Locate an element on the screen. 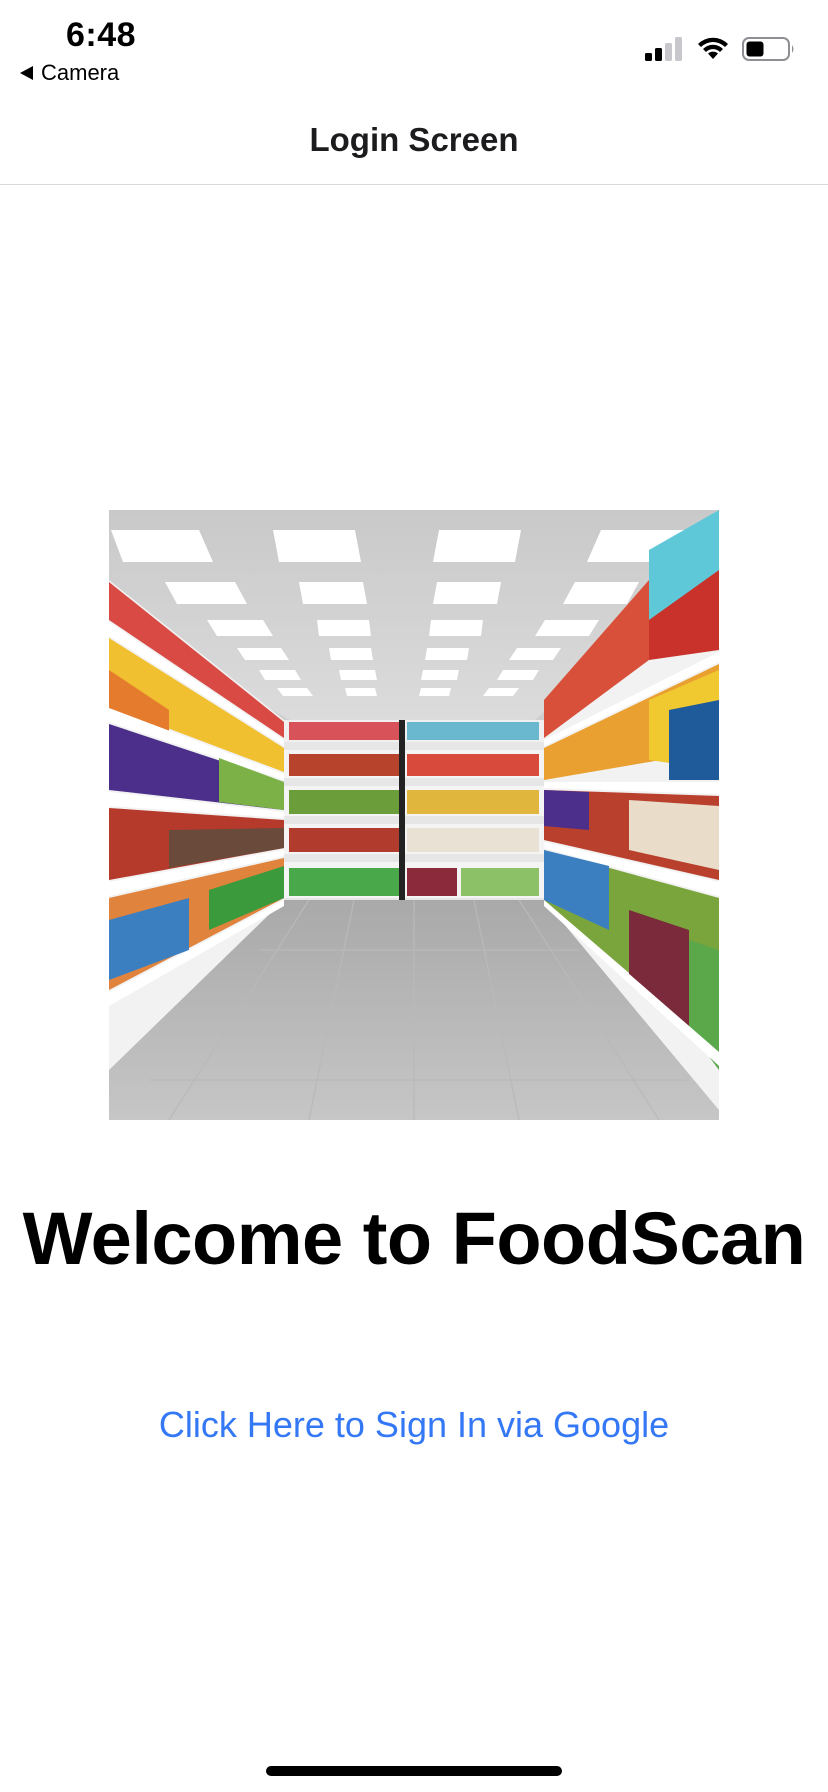  nav-title: Login Screen is located at coordinates (414, 139).